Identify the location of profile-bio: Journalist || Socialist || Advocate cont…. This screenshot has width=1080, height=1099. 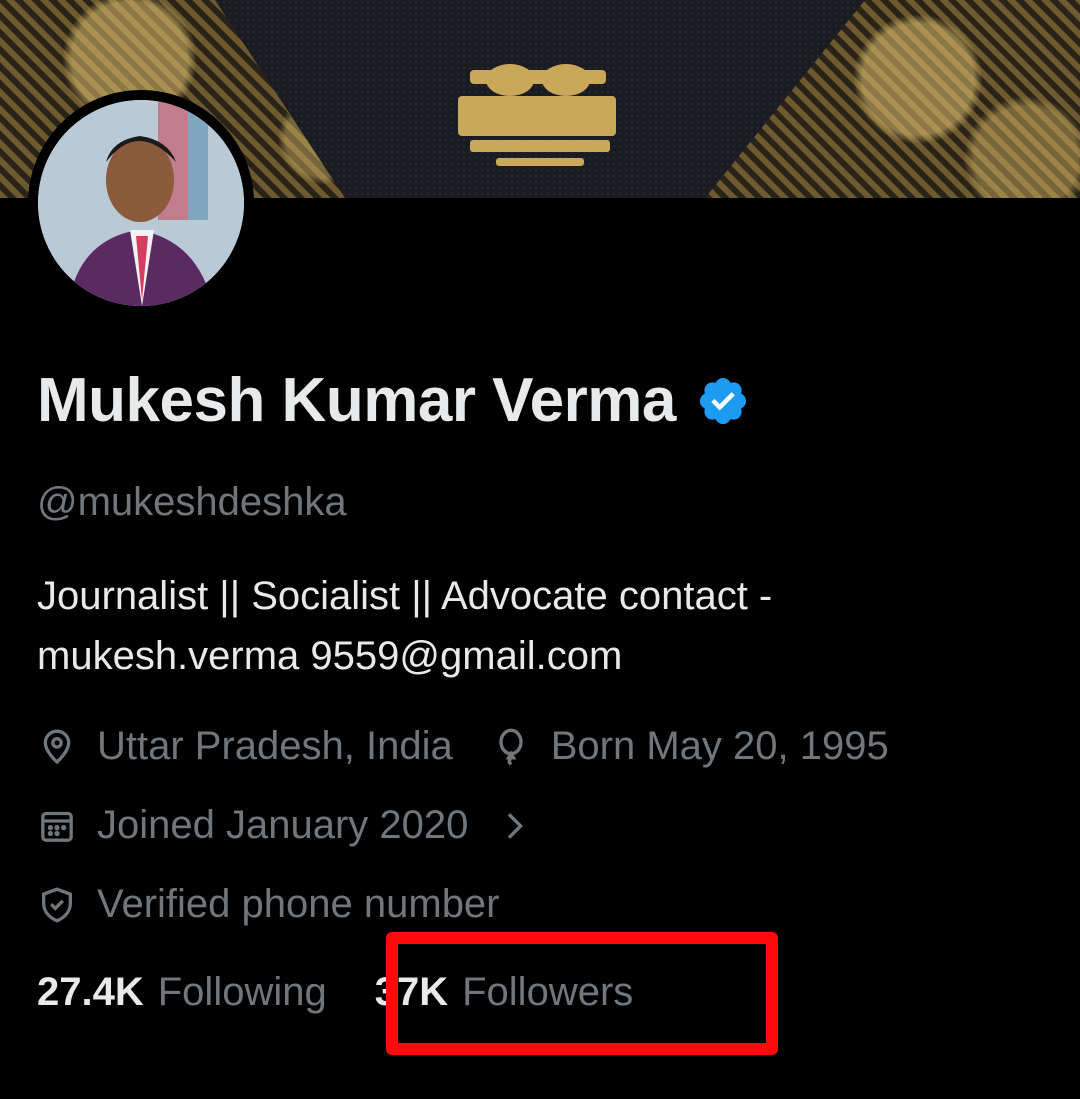
(405, 626).